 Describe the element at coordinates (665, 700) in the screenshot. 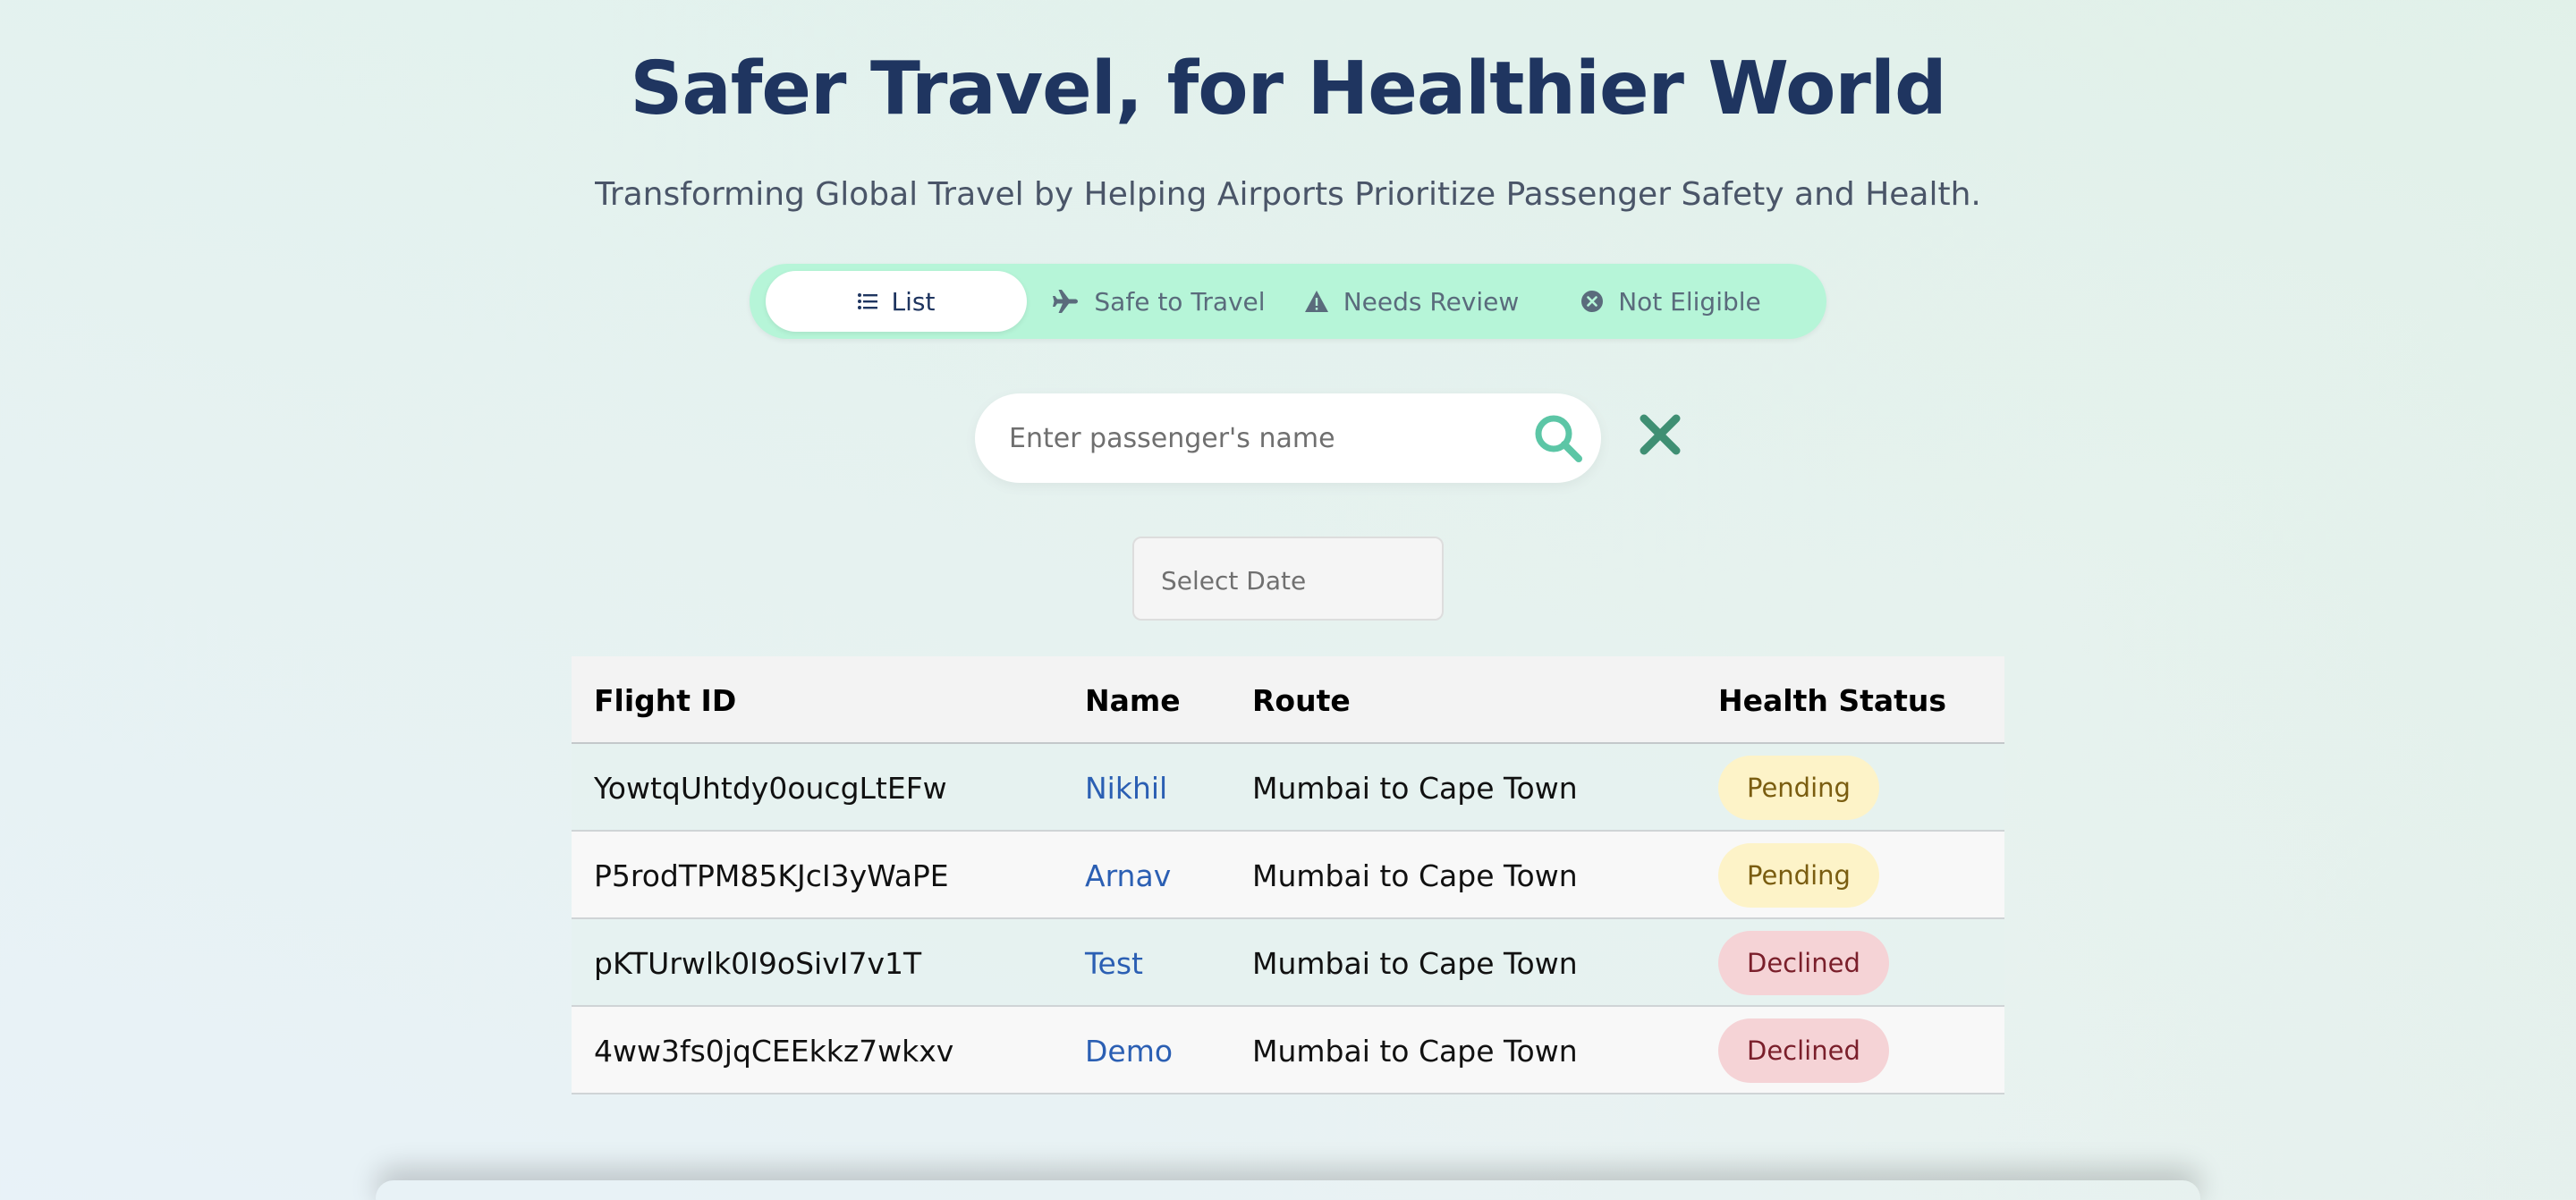

I see `column-header-flight-id: Flight ID` at that location.